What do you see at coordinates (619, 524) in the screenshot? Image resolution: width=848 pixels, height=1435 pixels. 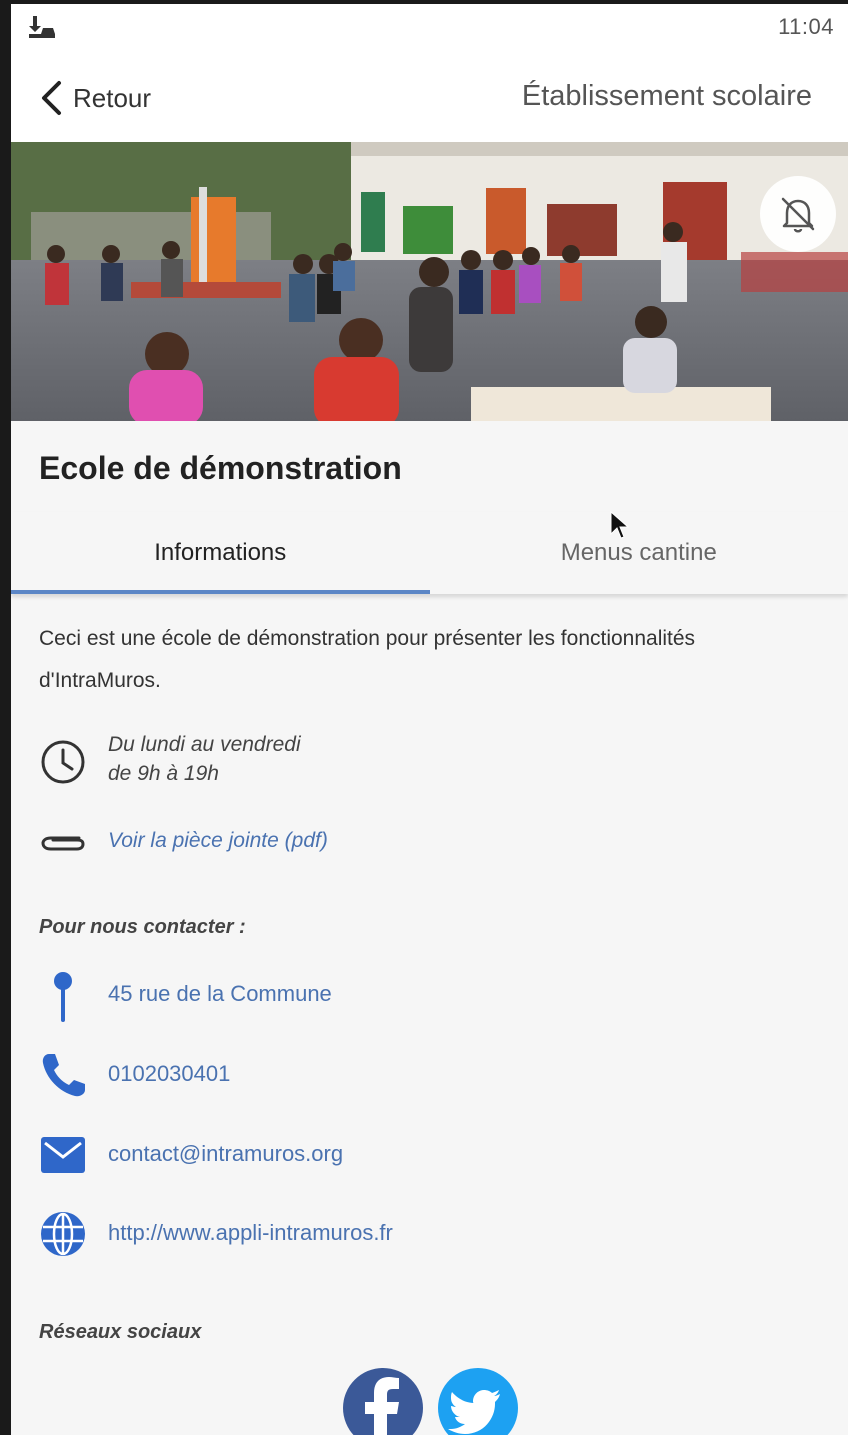 I see `mouse-cursor-icon` at bounding box center [619, 524].